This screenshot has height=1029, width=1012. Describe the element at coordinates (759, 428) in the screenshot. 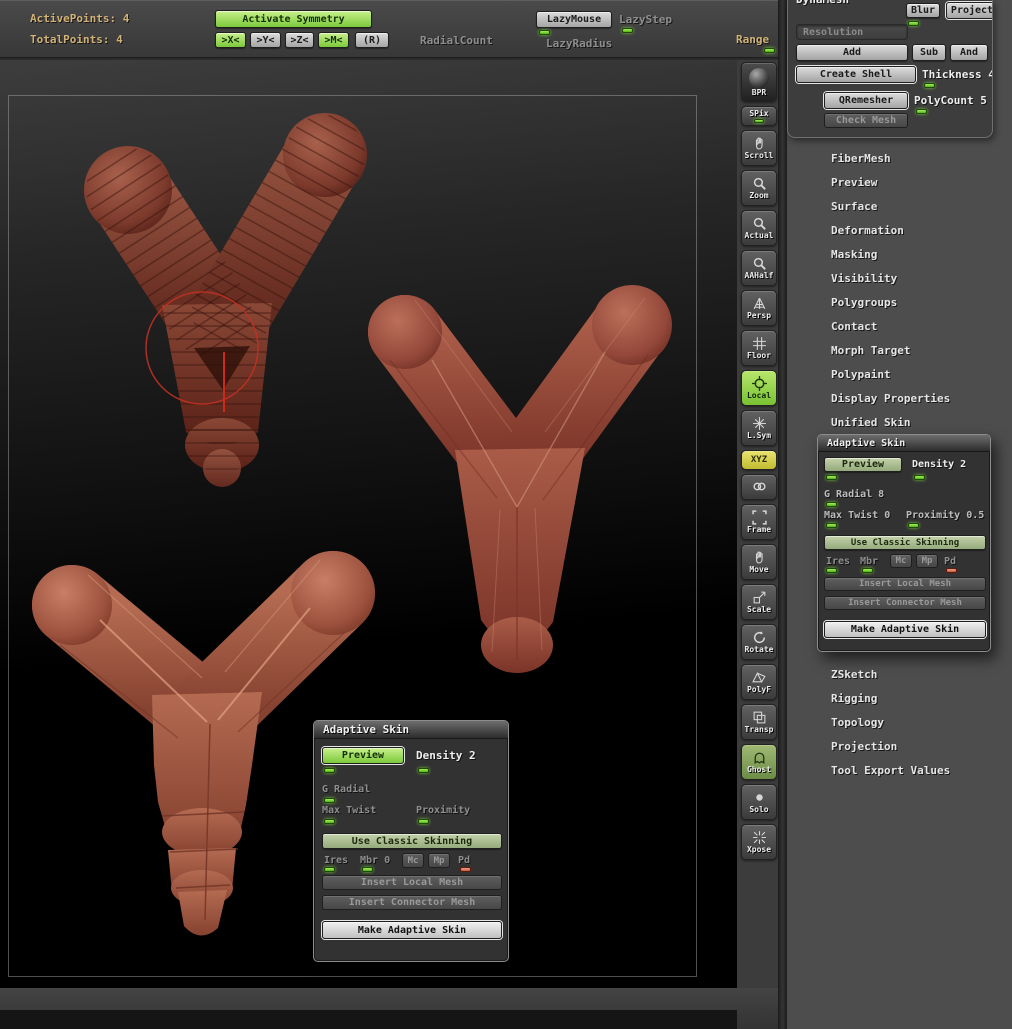

I see `lsym-button: L.Sym` at that location.